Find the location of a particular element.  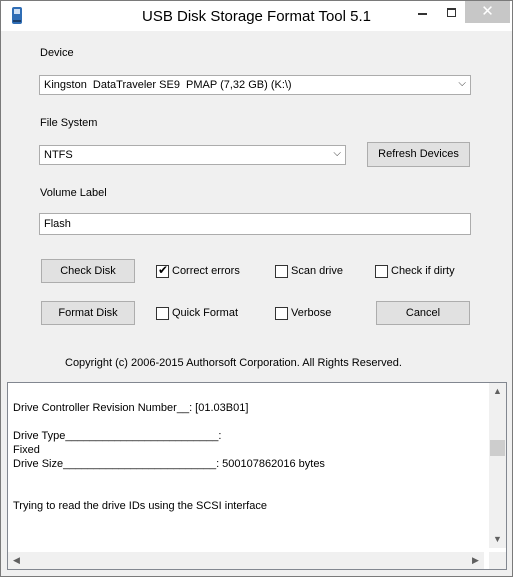

log-line: Fixed is located at coordinates (26, 450).